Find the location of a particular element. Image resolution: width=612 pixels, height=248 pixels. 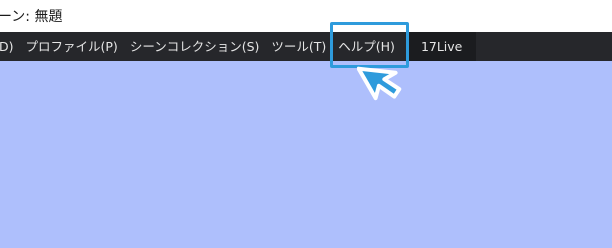

menu-item-scene-collection: シーンコレクション(S) is located at coordinates (195, 46).